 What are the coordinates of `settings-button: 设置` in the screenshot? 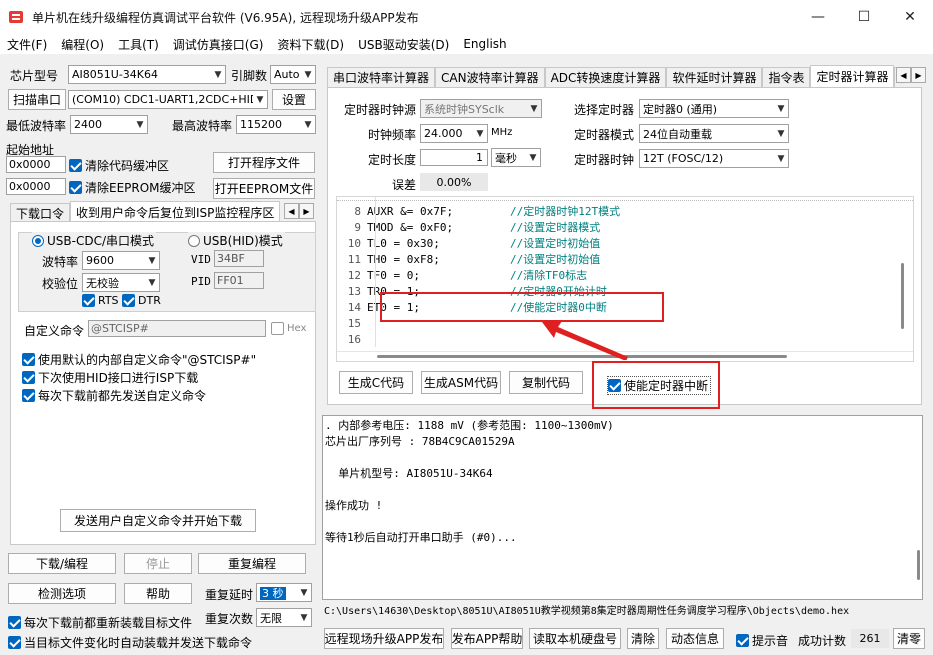 It's located at (294, 99).